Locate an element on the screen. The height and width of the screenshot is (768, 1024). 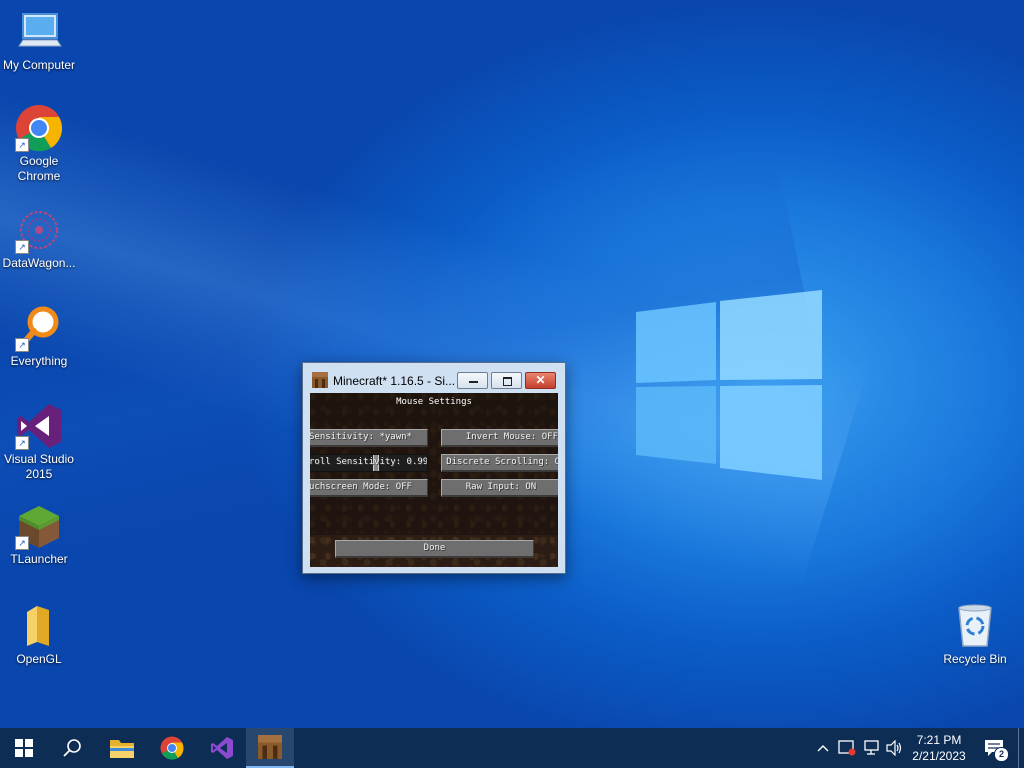
desktop-icon-label: Visual Studio 2015 is located at coordinates (39, 466).